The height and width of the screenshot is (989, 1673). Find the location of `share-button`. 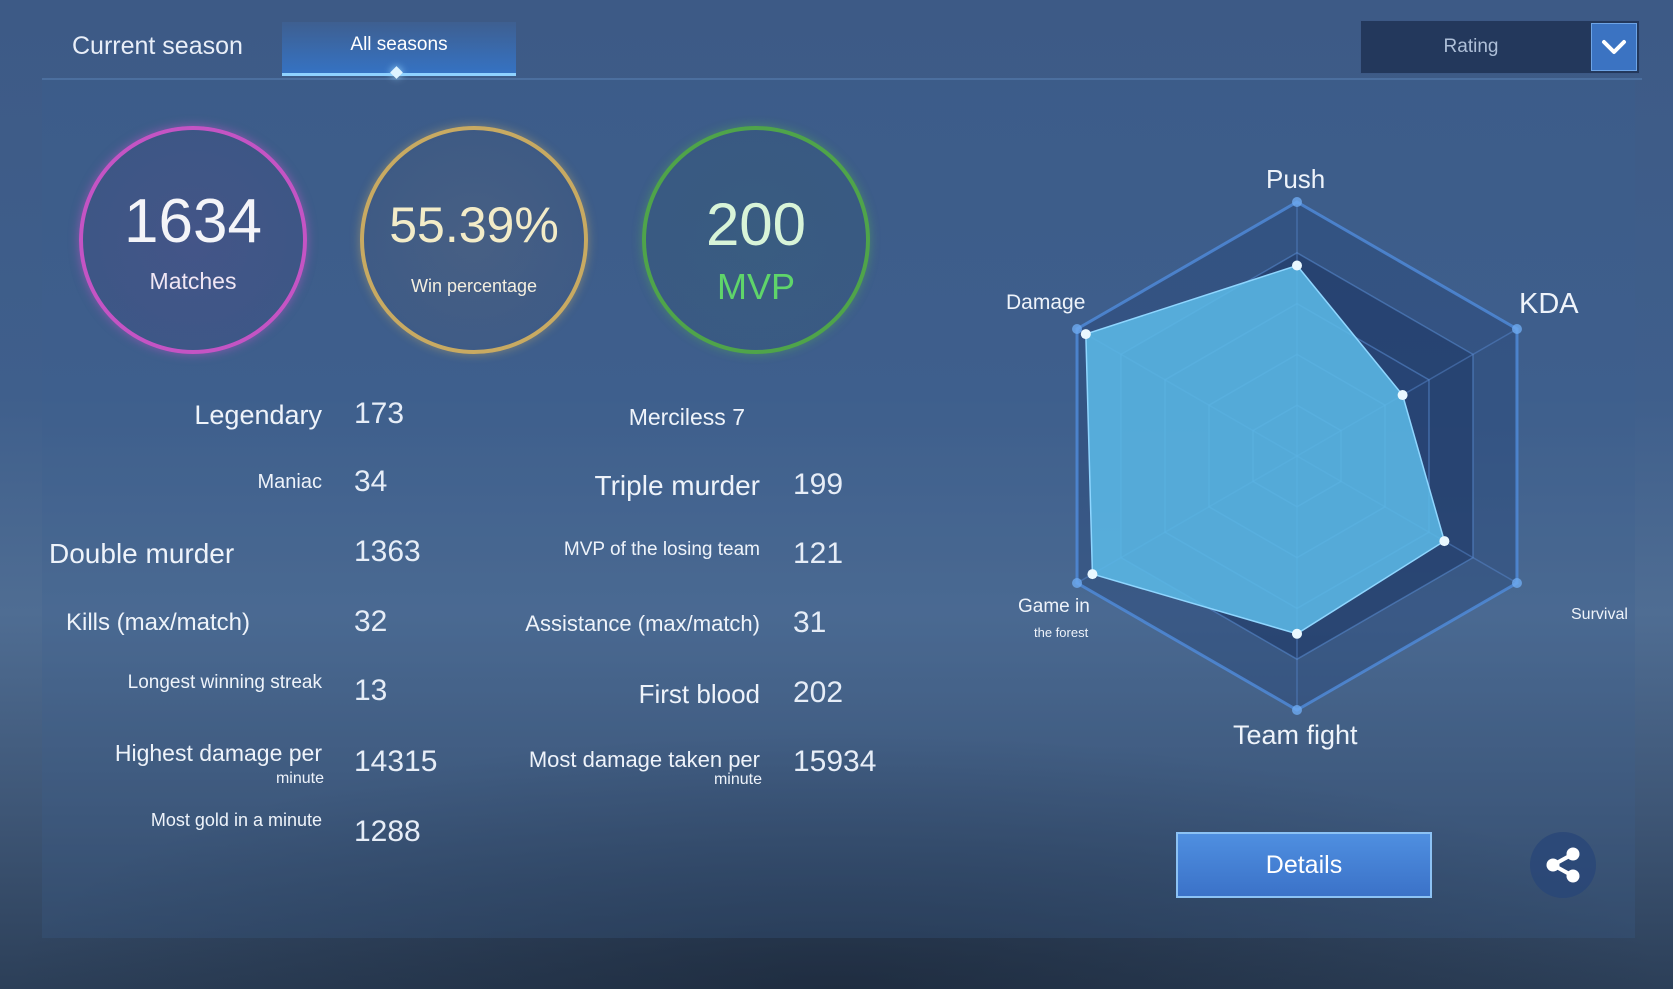

share-button is located at coordinates (1563, 865).